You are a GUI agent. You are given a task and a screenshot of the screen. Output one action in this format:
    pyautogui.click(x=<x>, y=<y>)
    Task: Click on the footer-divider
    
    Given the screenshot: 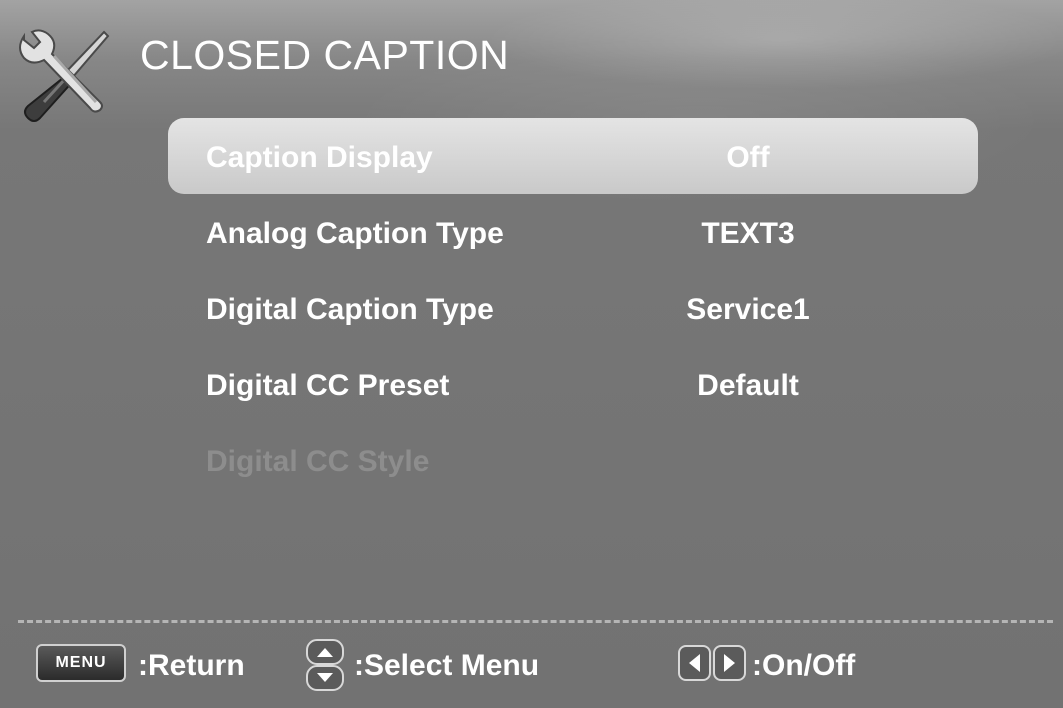 What is the action you would take?
    pyautogui.click(x=535, y=621)
    